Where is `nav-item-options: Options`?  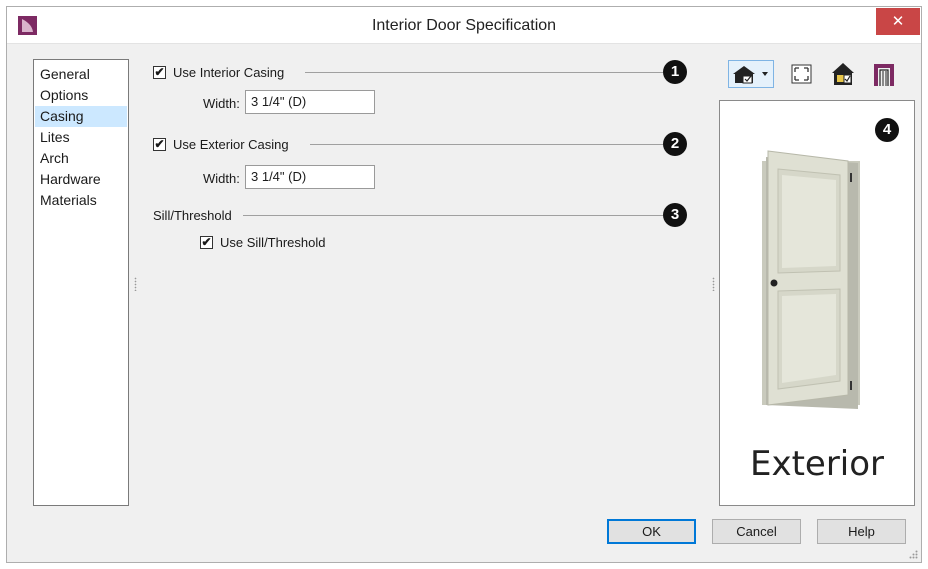 nav-item-options: Options is located at coordinates (81, 95).